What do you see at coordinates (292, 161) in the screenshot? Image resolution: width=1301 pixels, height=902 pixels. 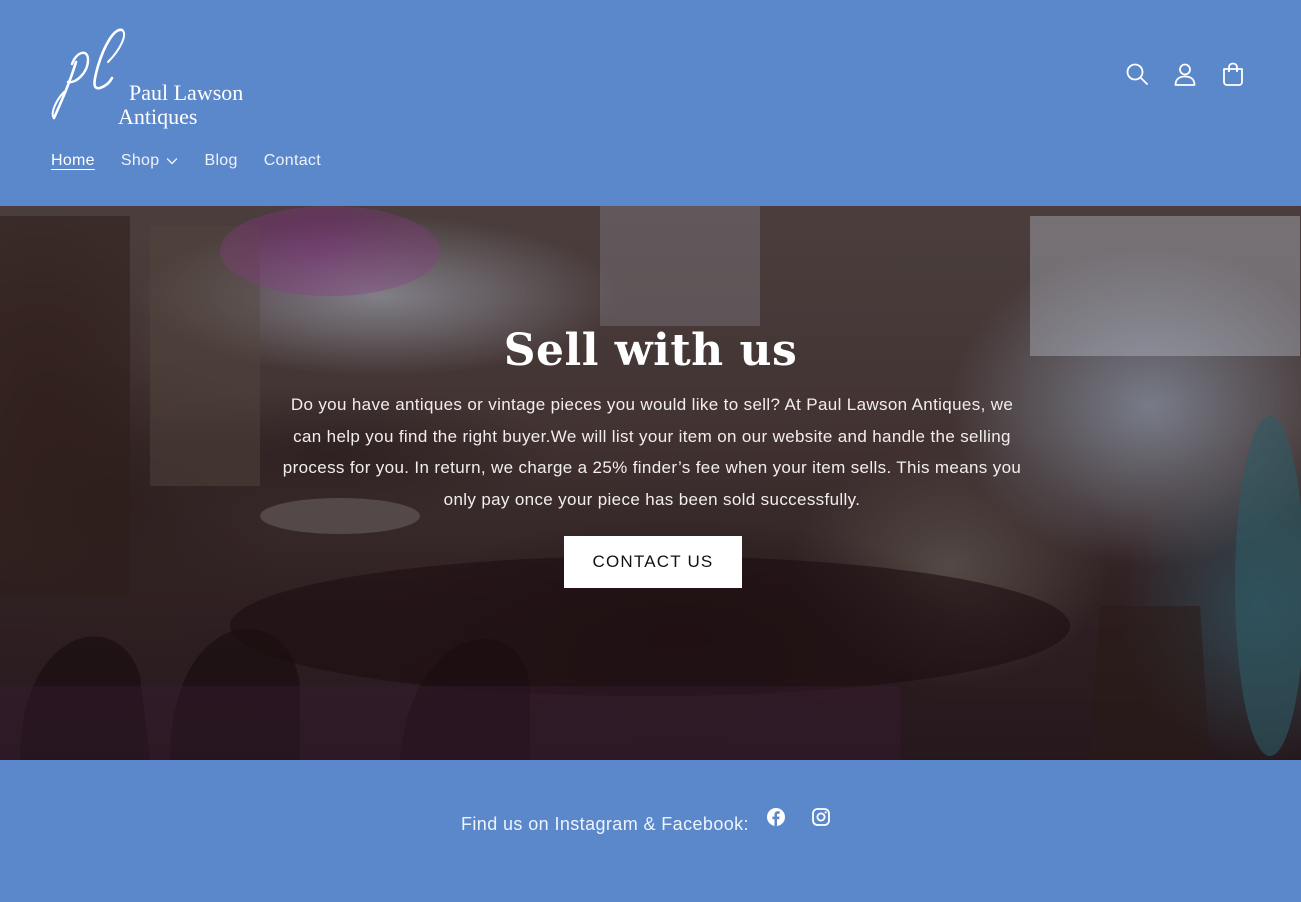 I see `nav-item-contact: Contact` at bounding box center [292, 161].